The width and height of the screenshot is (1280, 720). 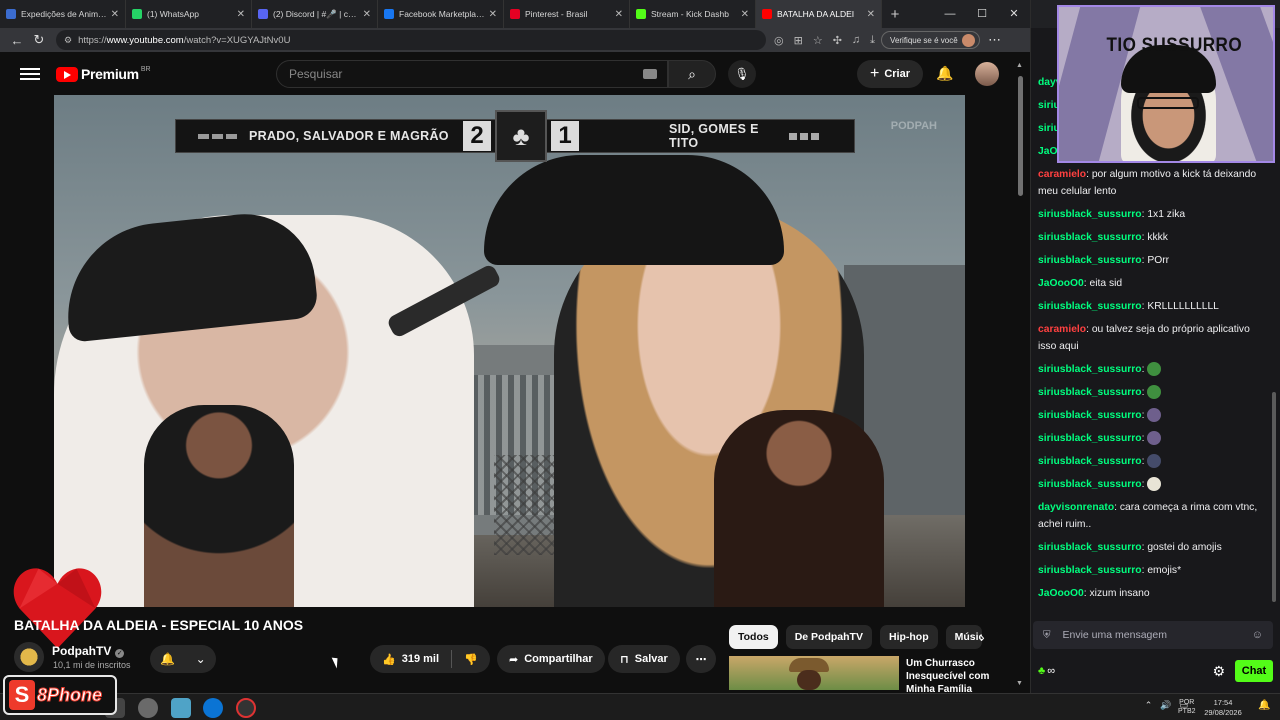 I want to click on points-icon: ♣ ∞, so click(x=1046, y=671).